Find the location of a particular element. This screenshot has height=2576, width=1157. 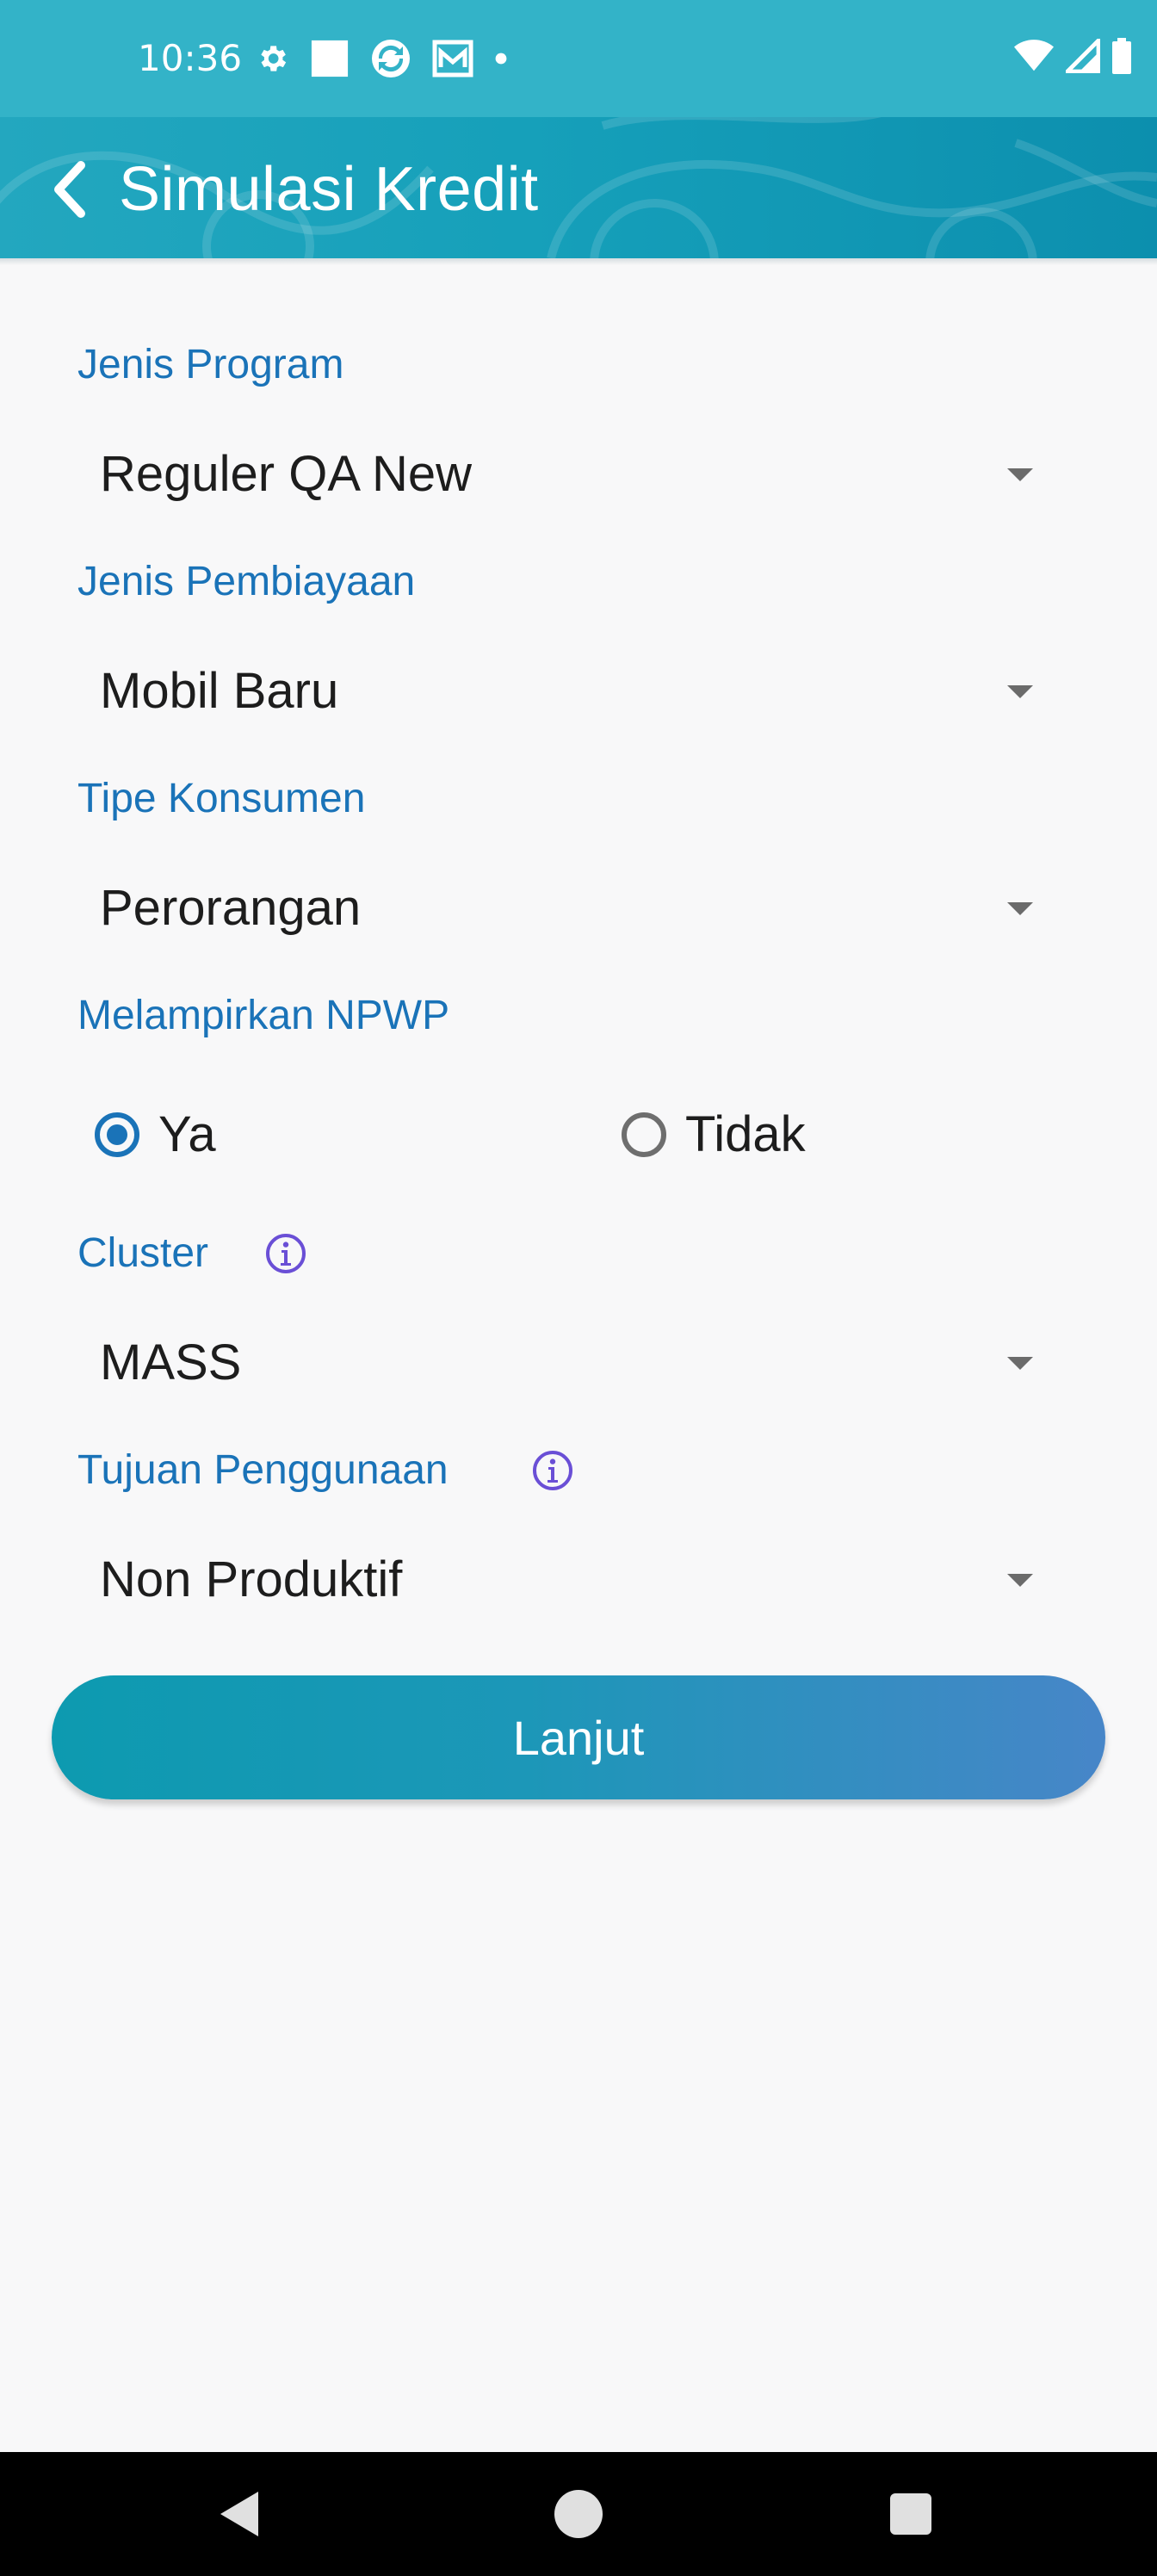

radio-checked-icon is located at coordinates (117, 1135).